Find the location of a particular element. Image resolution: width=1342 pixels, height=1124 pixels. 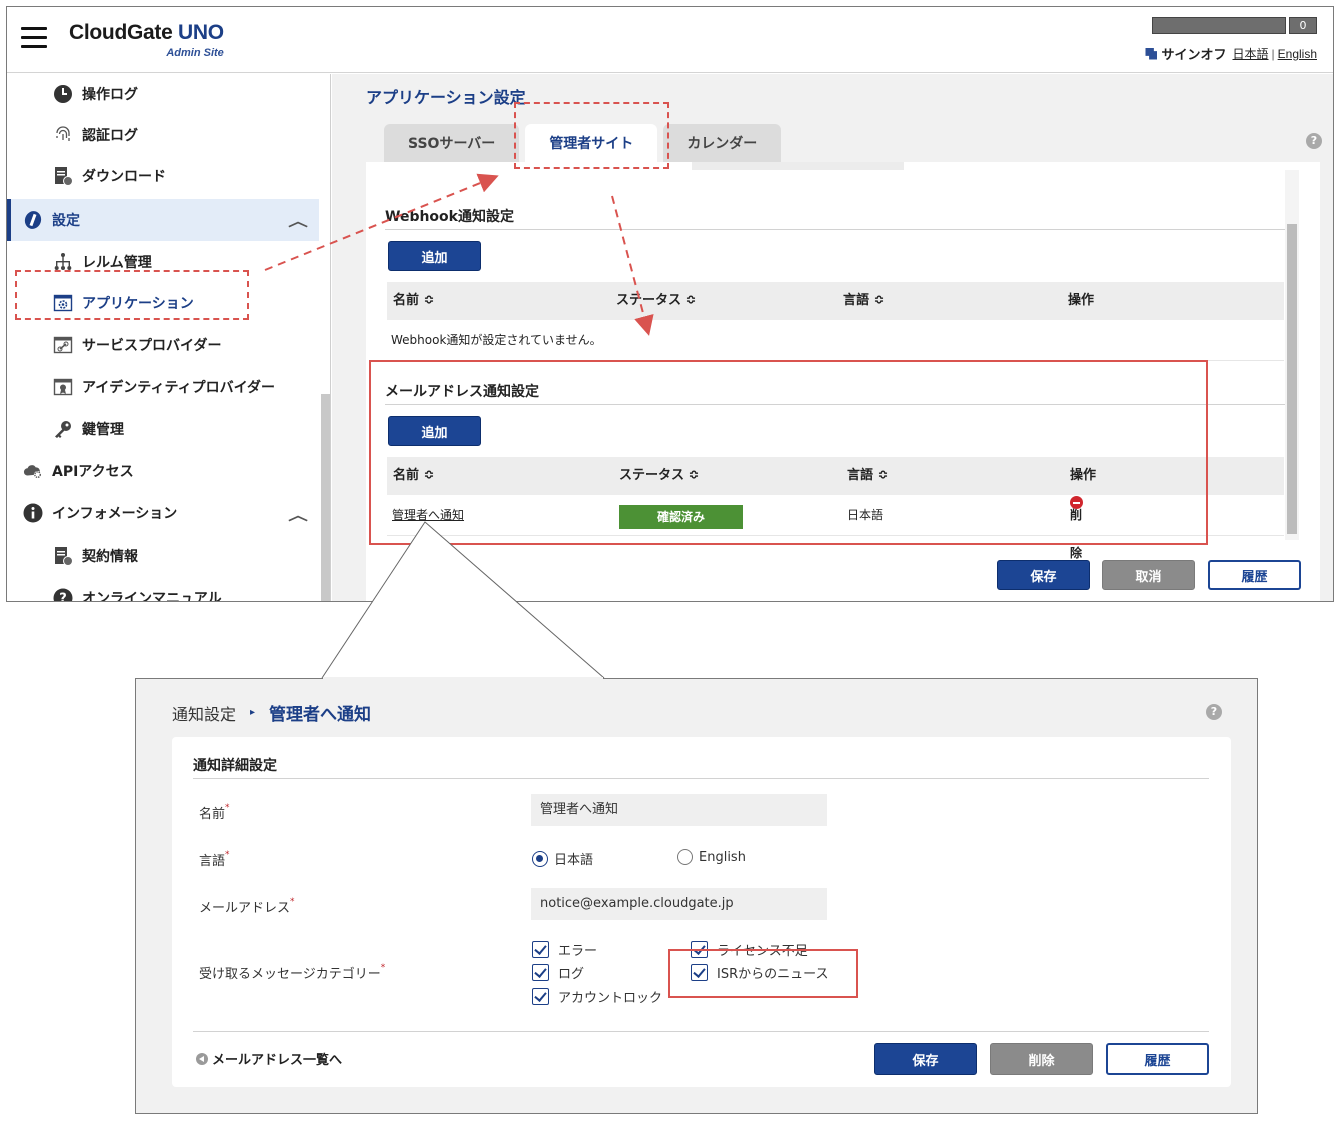

column-operation: 操作 is located at coordinates (1081, 300).